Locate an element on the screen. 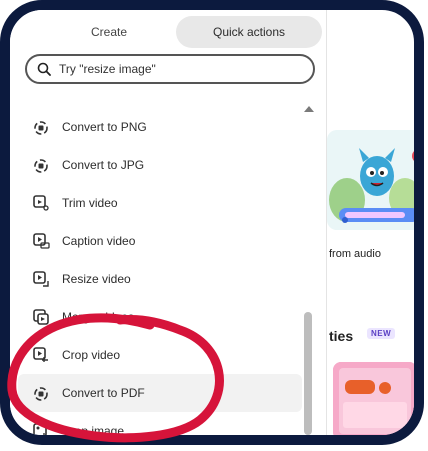 The height and width of the screenshot is (451, 428). list-item-convert-to-pdf: Convert to PDF is located at coordinates (160, 393).